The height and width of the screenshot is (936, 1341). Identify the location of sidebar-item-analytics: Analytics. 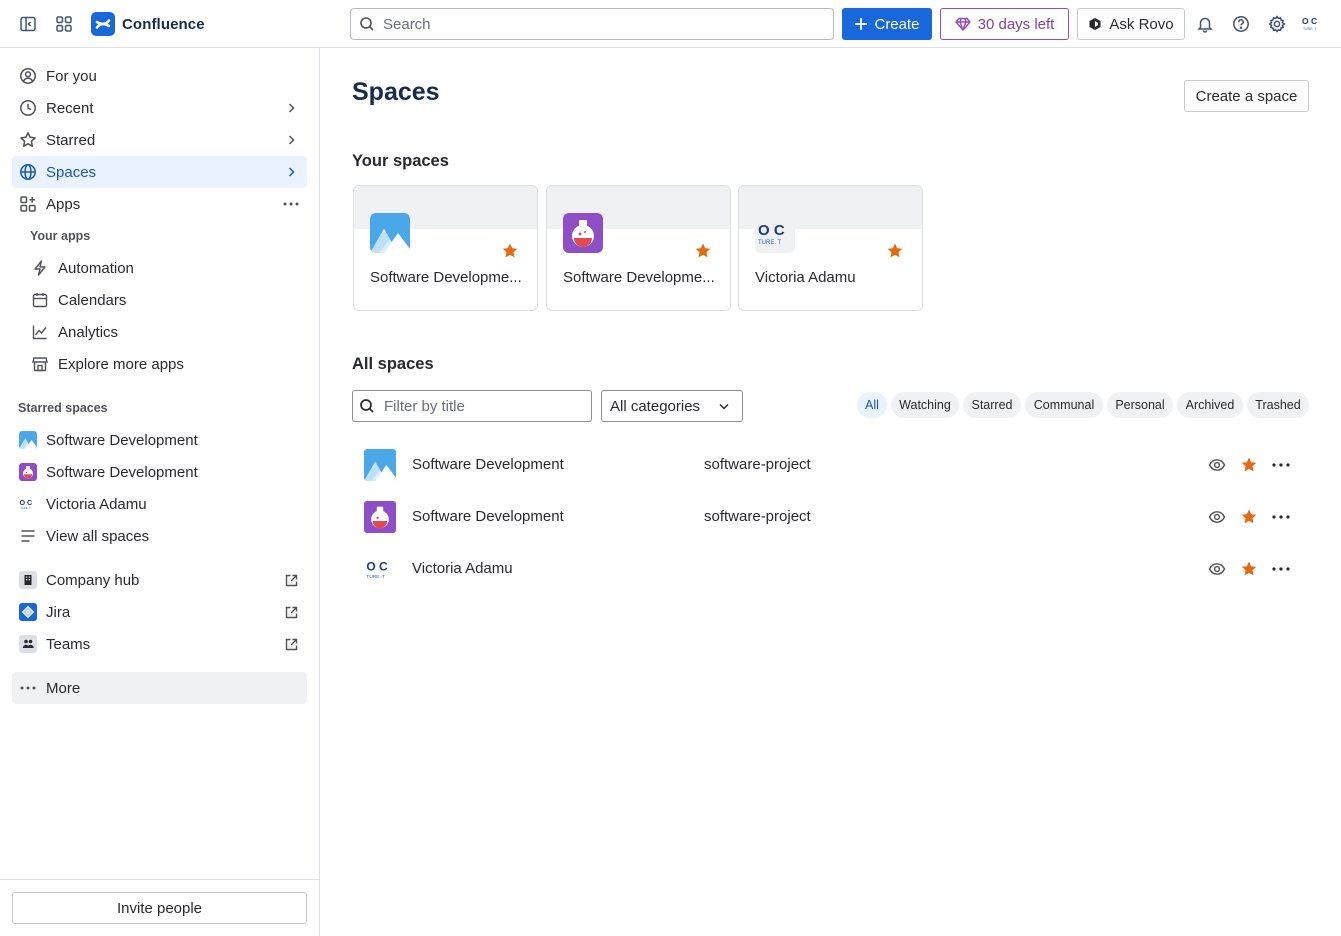
(159, 332).